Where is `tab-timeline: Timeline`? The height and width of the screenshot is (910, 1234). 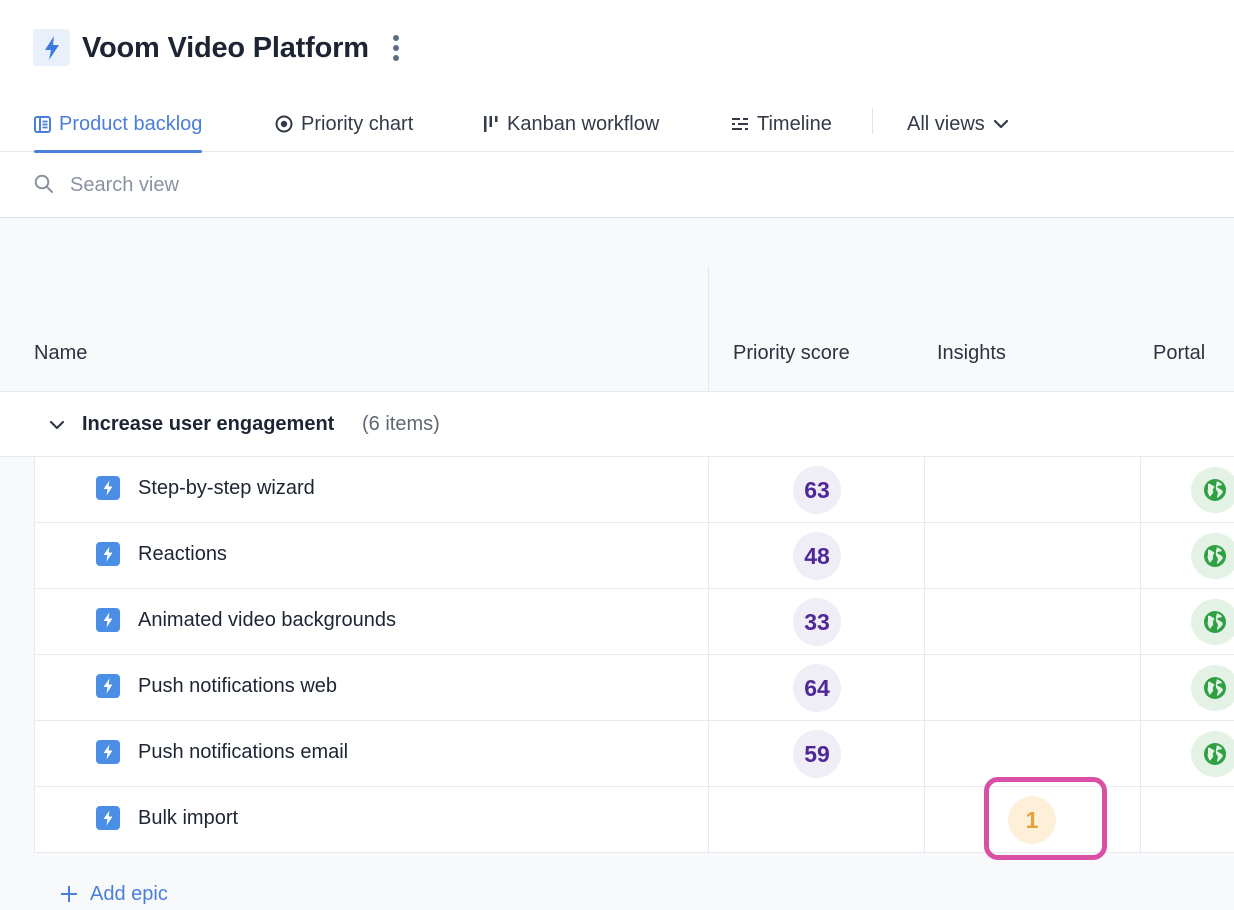
tab-timeline: Timeline is located at coordinates (781, 124).